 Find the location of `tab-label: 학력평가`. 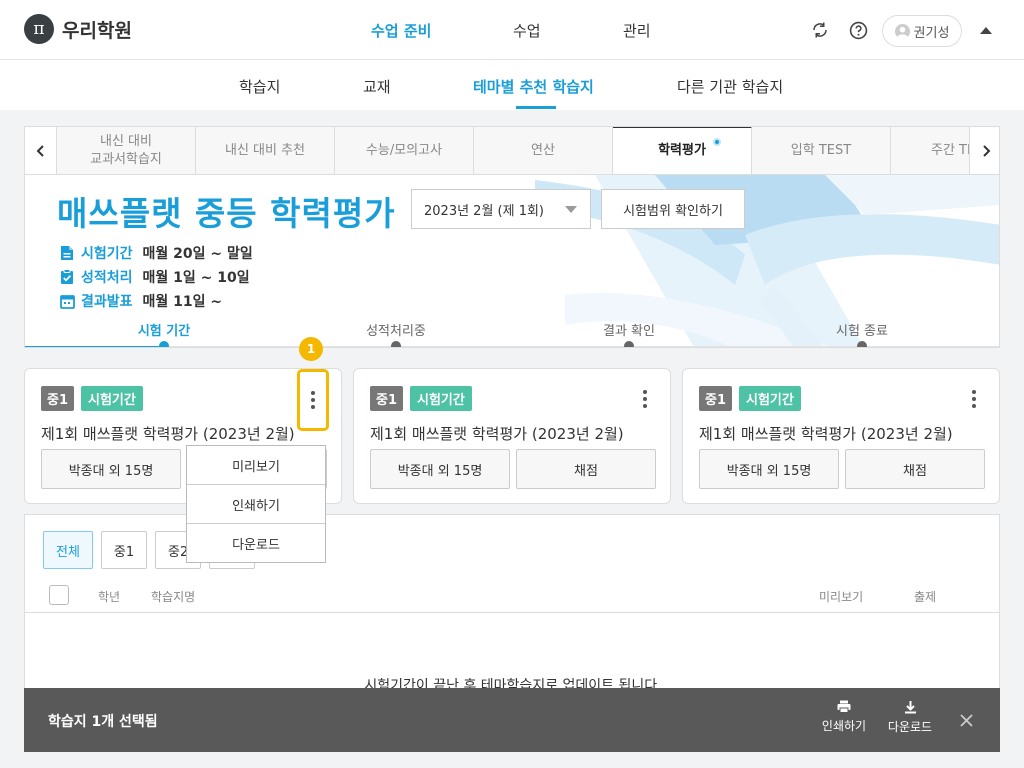

tab-label: 학력평가 is located at coordinates (682, 150).